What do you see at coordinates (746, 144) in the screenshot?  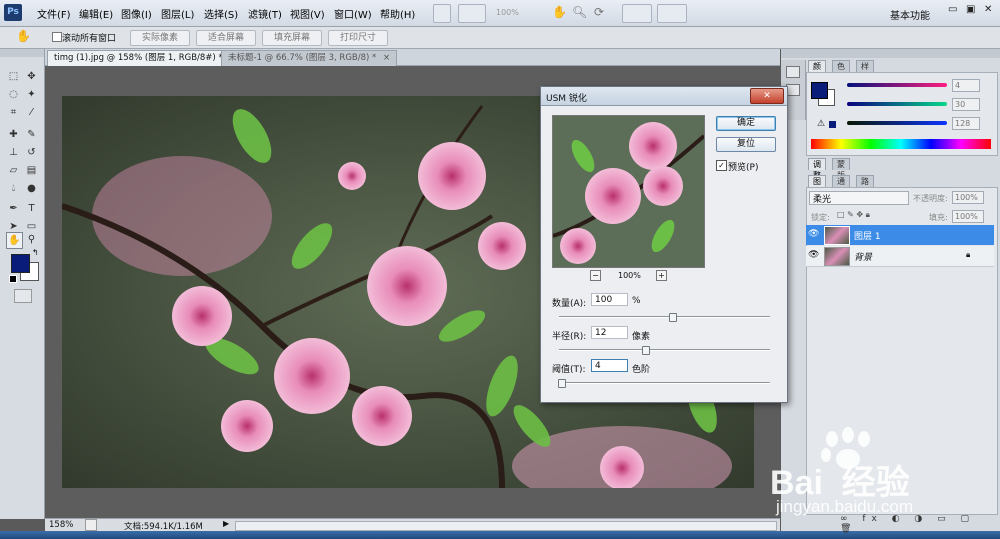 I see `reset-button: 复位` at bounding box center [746, 144].